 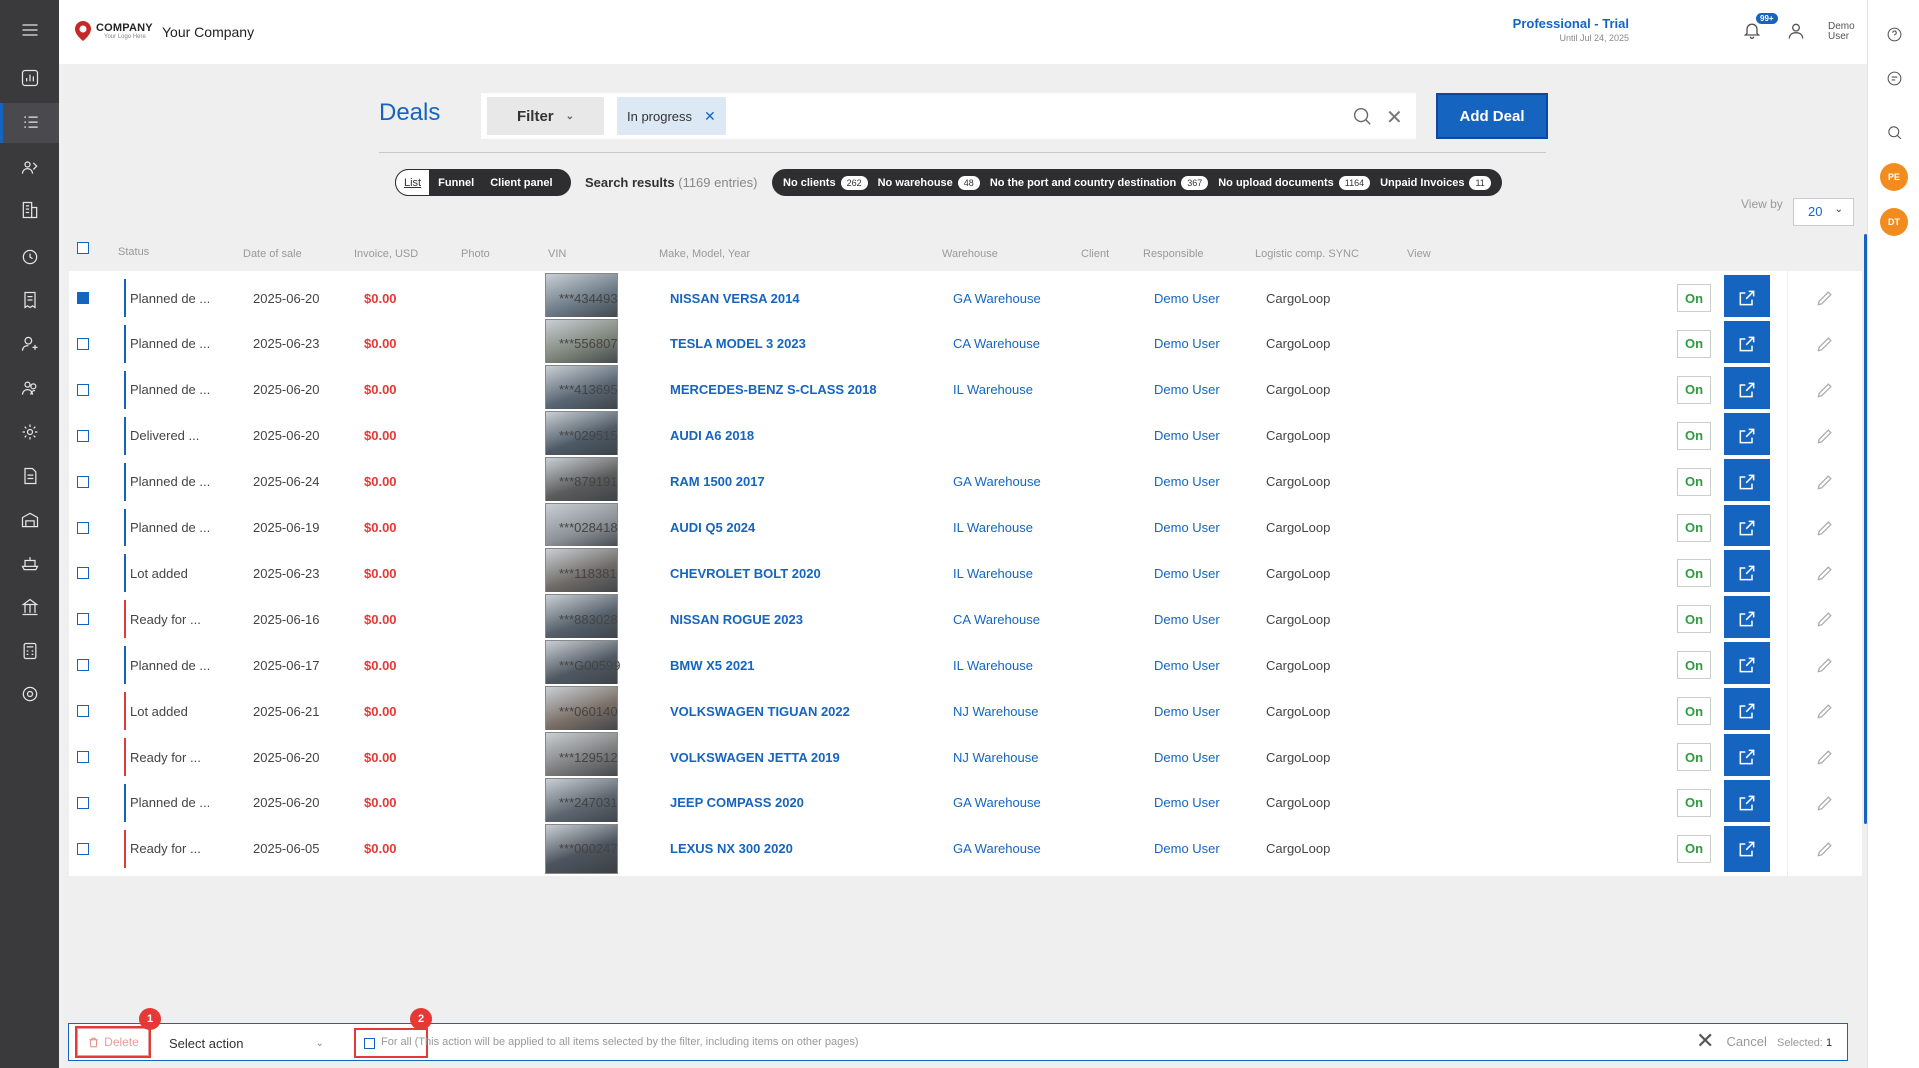 I want to click on col-make: Make, Model, Year, so click(x=704, y=254).